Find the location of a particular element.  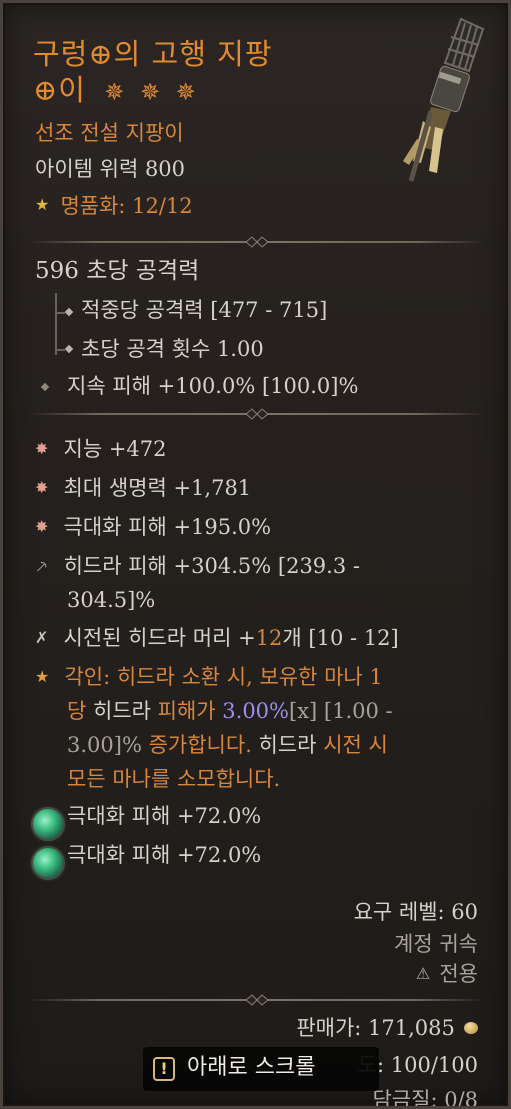

damage-per-hit: 적중당 공격력 [477 - 715] is located at coordinates (204, 310).